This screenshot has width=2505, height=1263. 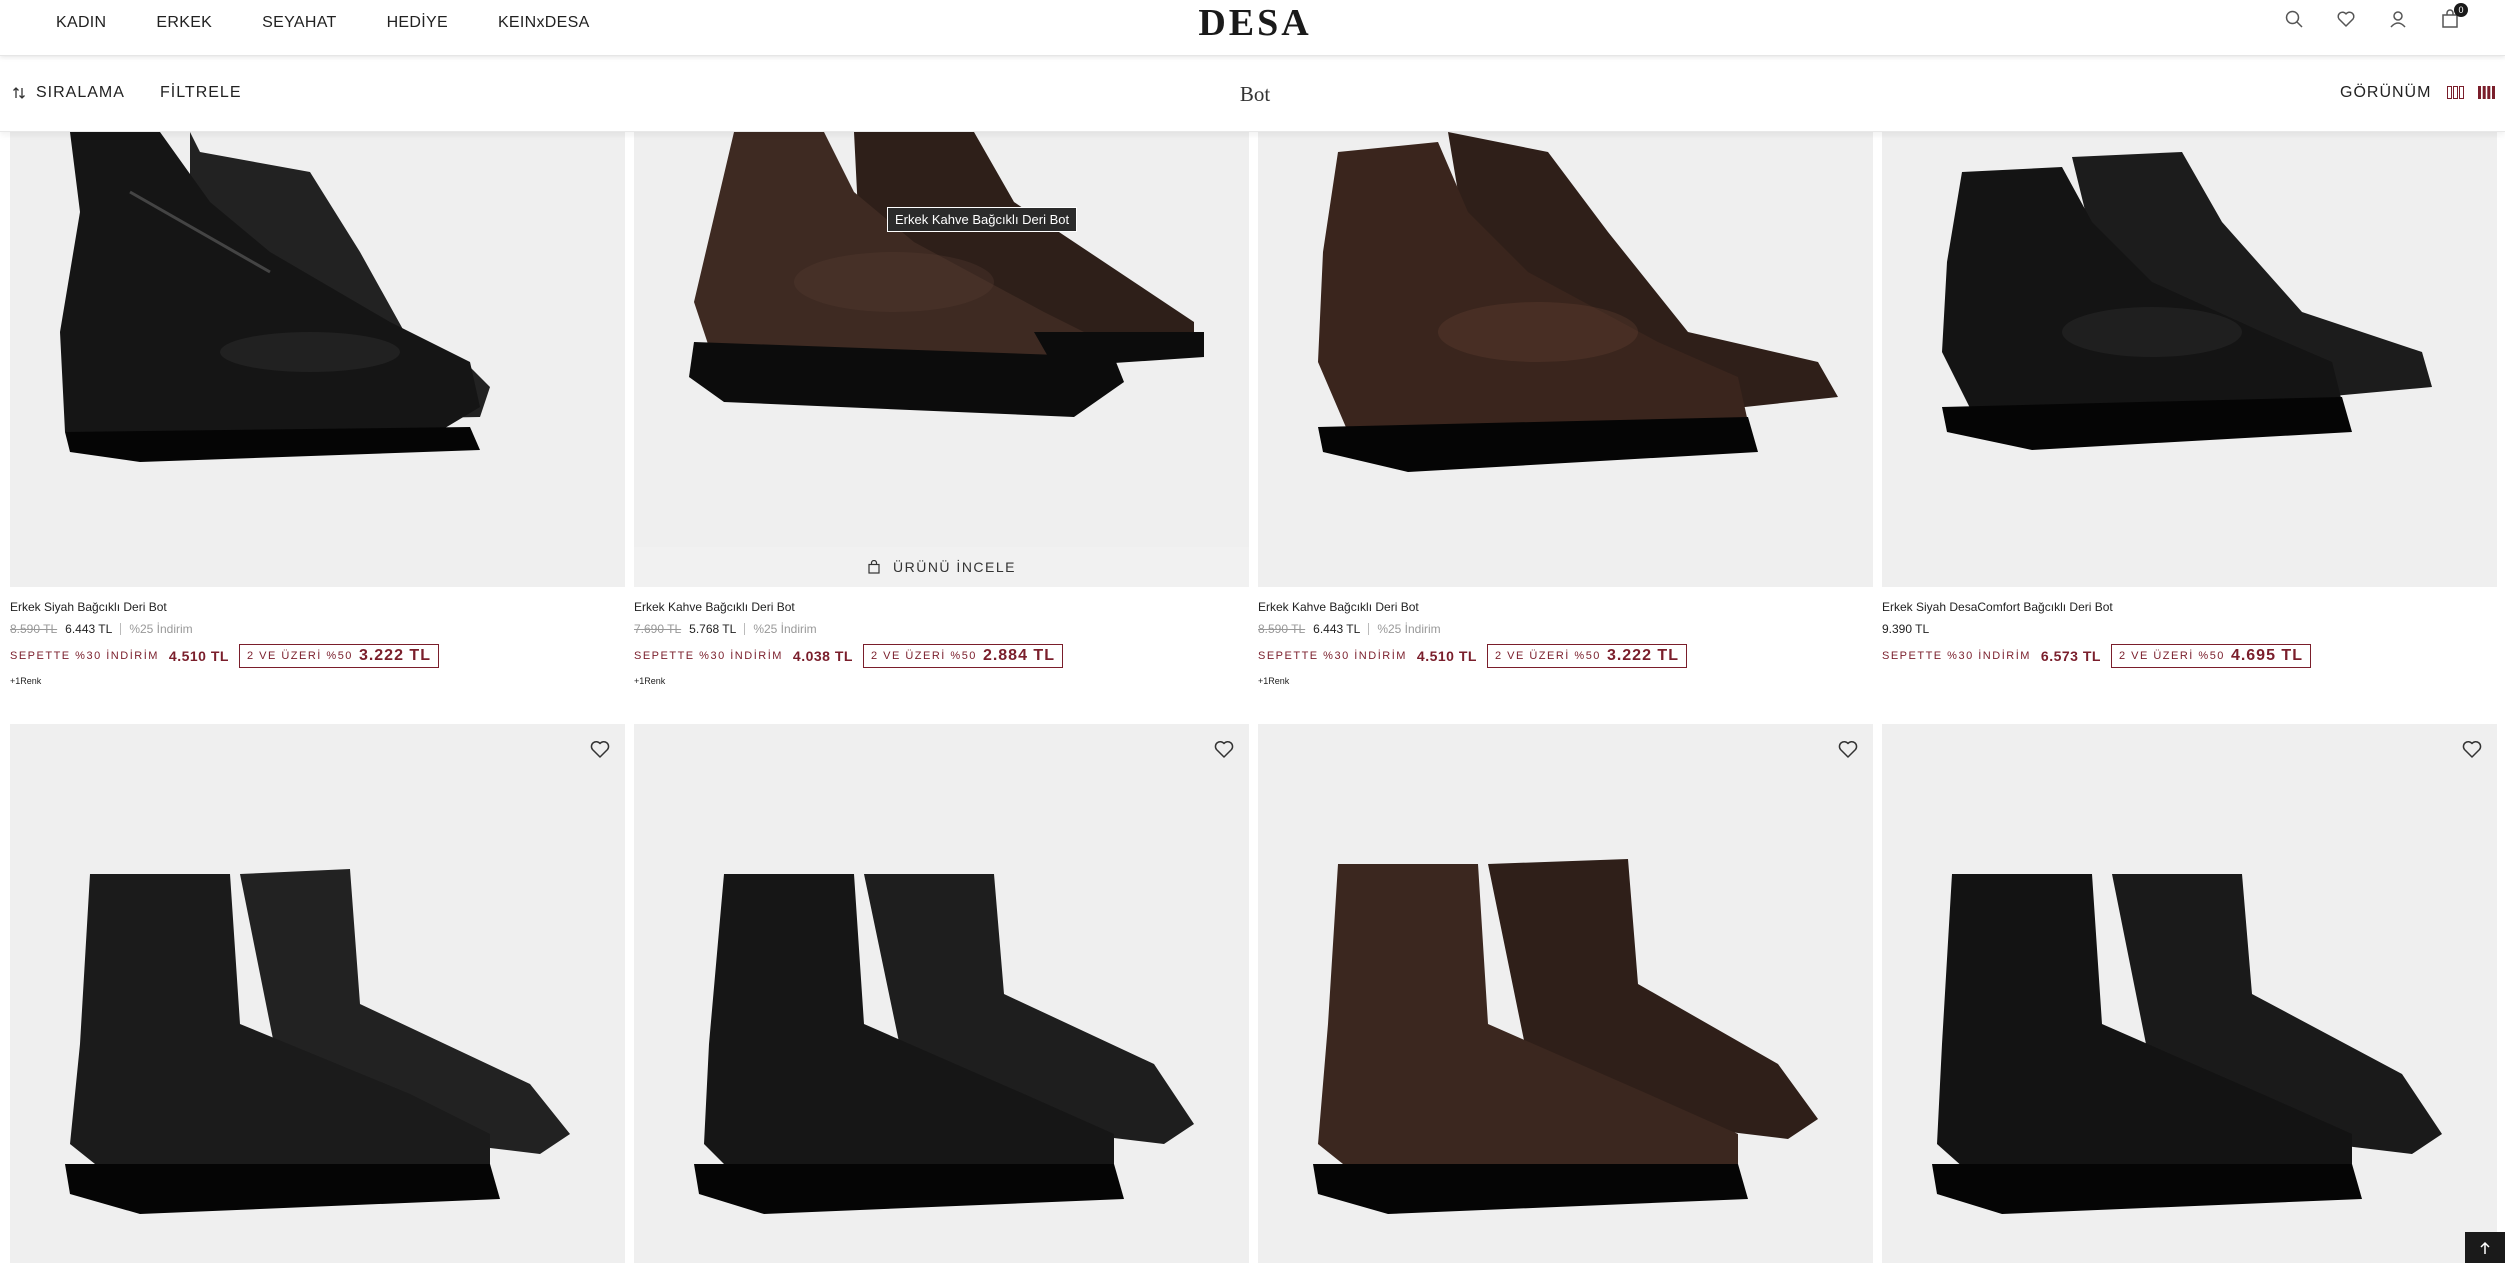 What do you see at coordinates (2398, 19) in the screenshot?
I see `user-icon` at bounding box center [2398, 19].